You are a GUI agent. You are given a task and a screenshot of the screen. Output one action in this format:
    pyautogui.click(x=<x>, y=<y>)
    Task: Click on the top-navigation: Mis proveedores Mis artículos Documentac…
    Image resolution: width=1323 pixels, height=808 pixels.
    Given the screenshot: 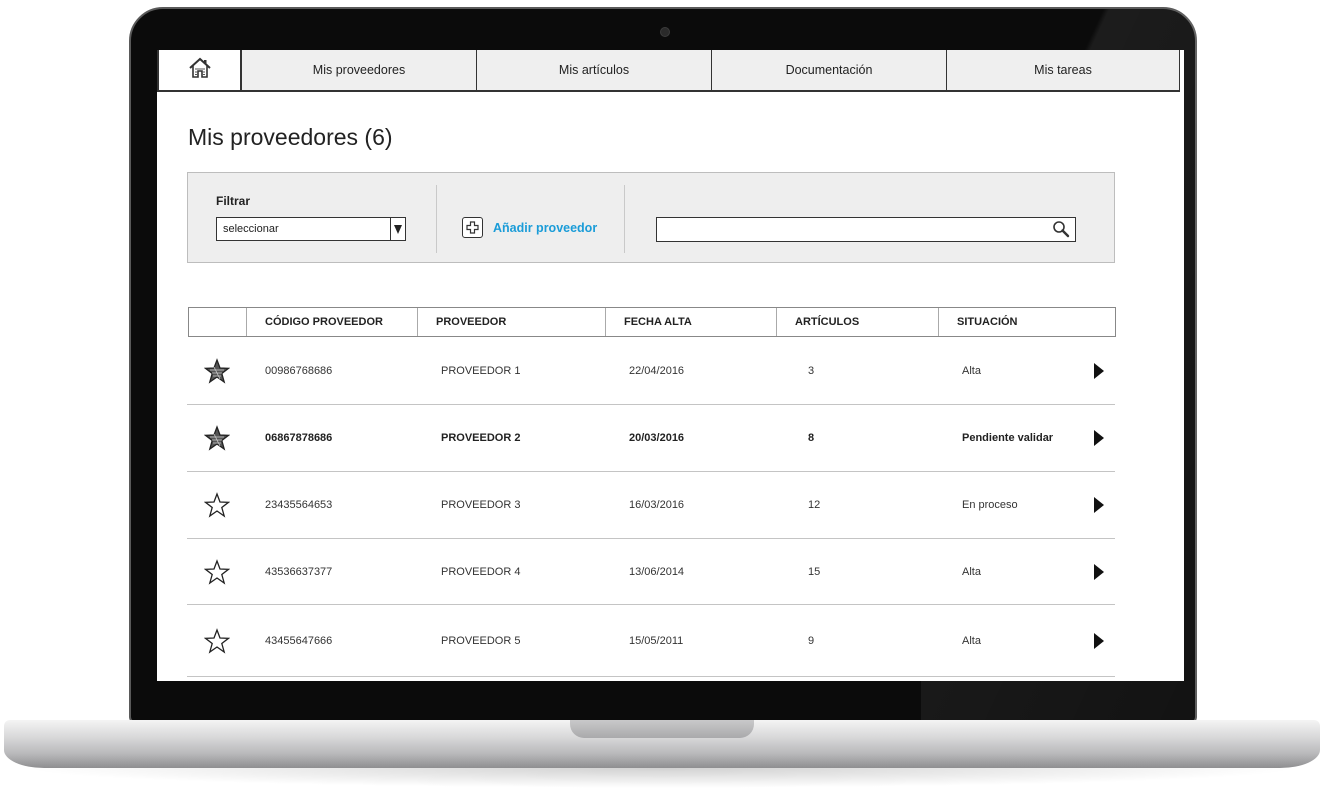 What is the action you would take?
    pyautogui.click(x=668, y=71)
    